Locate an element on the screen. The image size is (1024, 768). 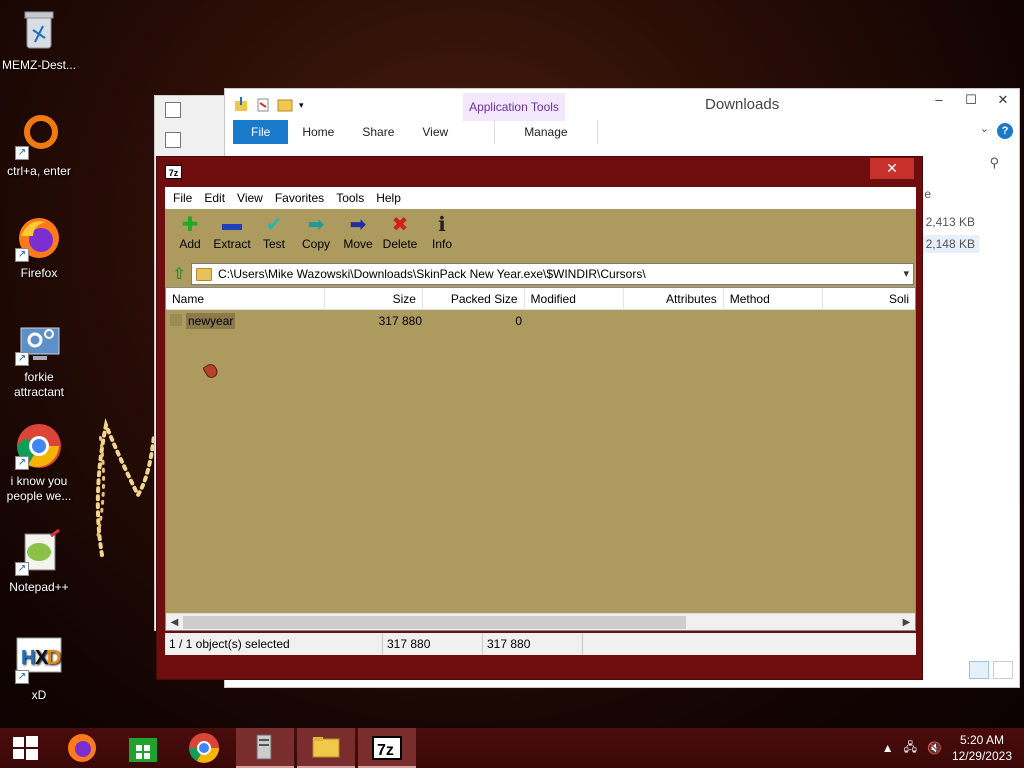
status-selected: 1 / 1 object(s) selected is located at coordinates (274, 644).